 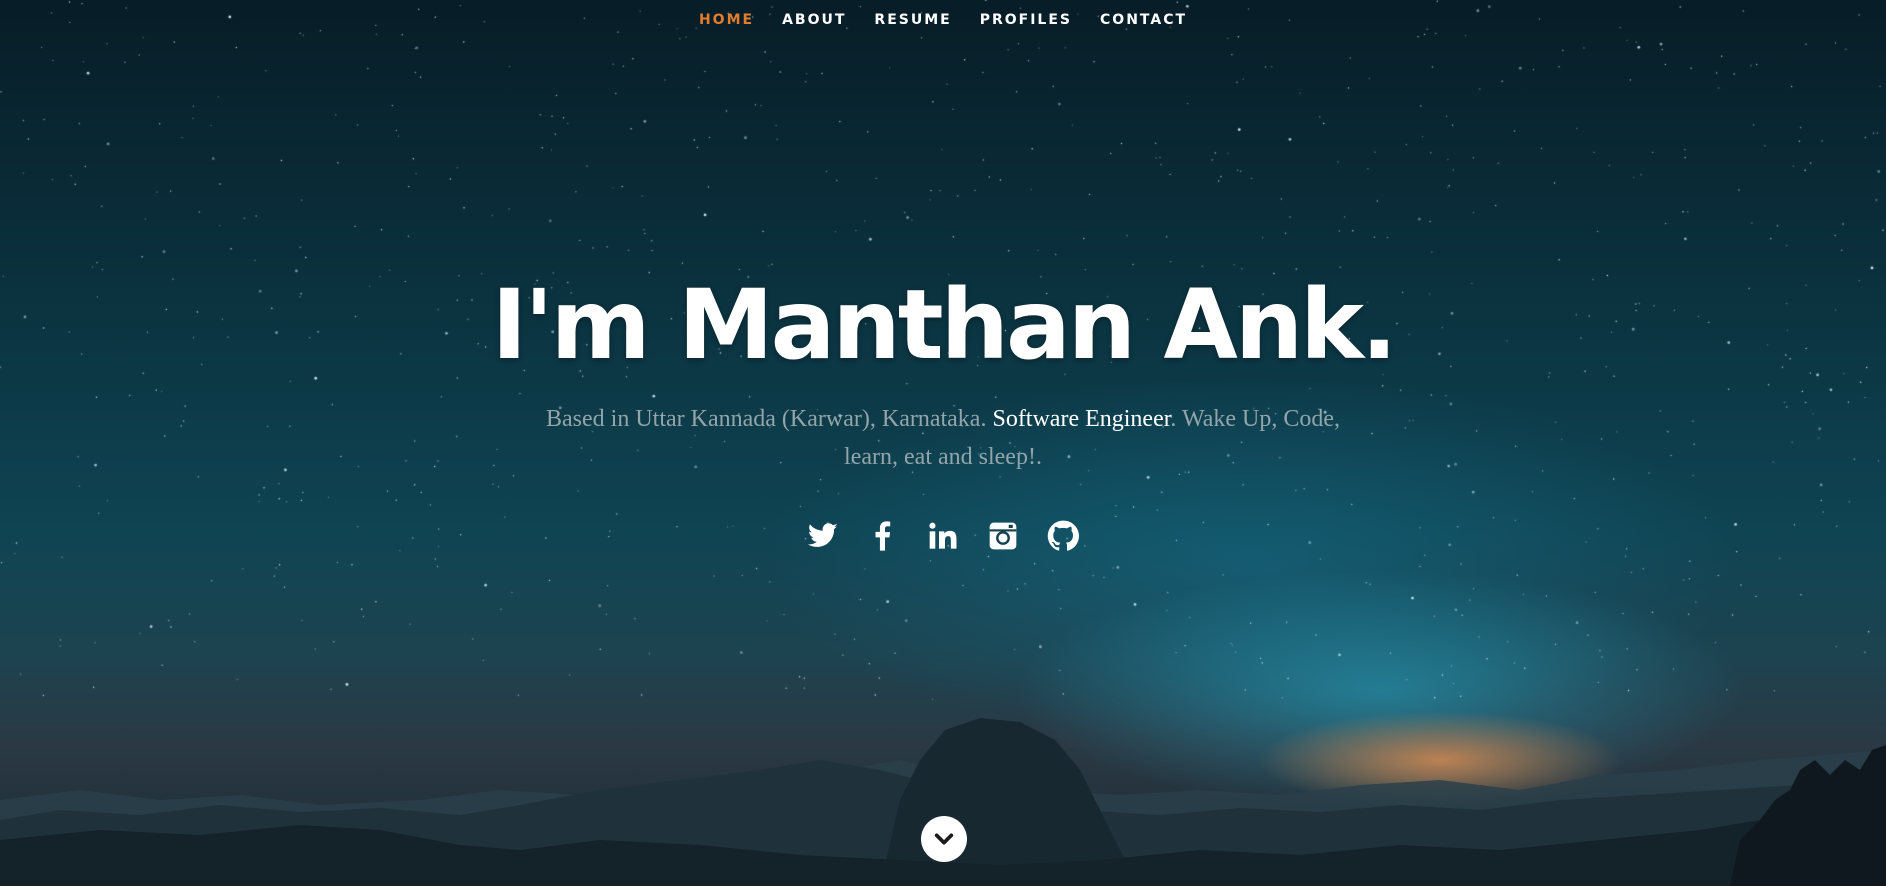 I want to click on social-links, so click(x=943, y=536).